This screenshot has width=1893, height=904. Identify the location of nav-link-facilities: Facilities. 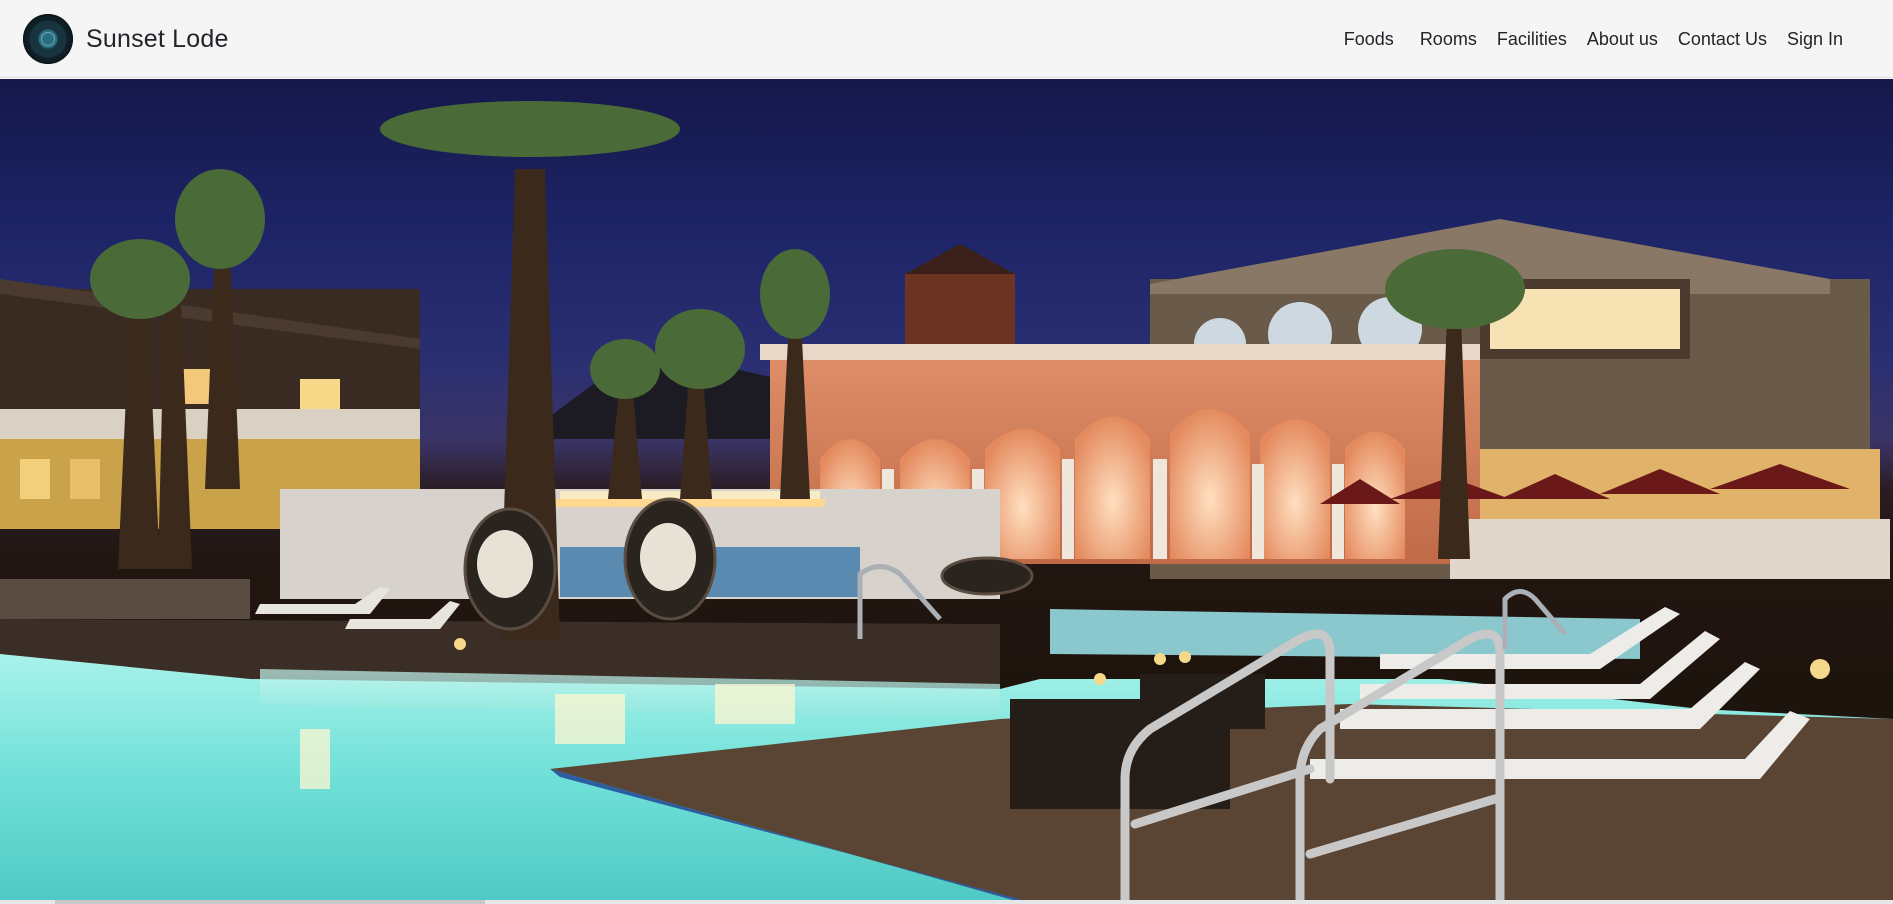
(1532, 39).